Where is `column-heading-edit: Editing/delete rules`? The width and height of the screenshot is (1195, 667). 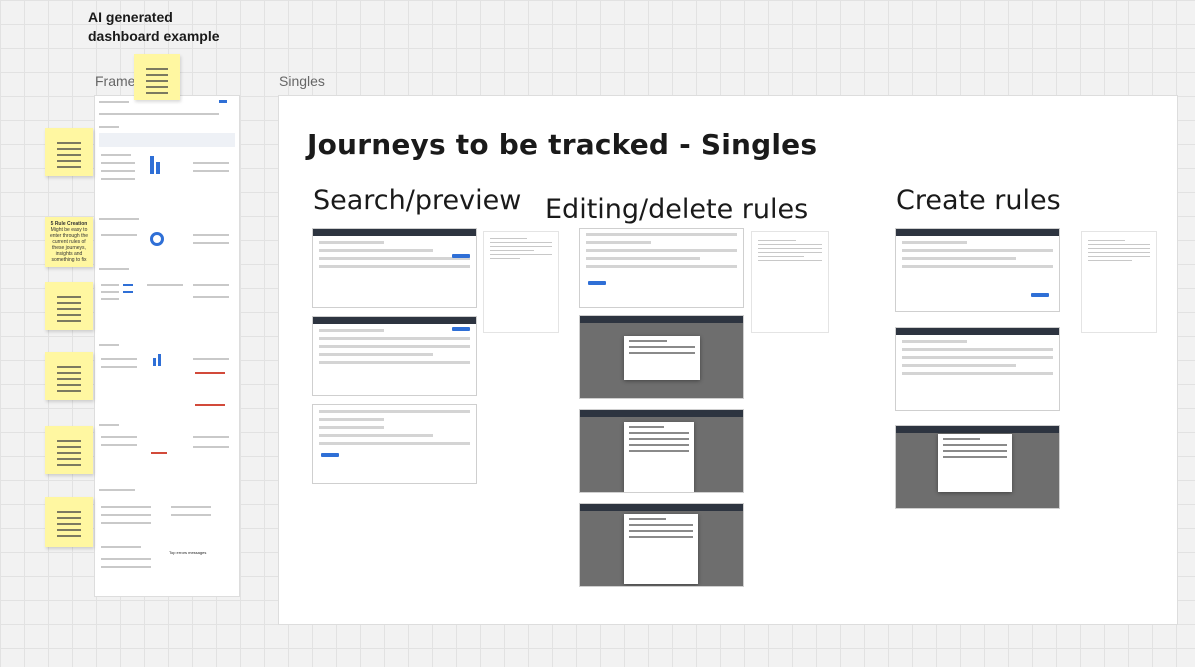 column-heading-edit: Editing/delete rules is located at coordinates (677, 209).